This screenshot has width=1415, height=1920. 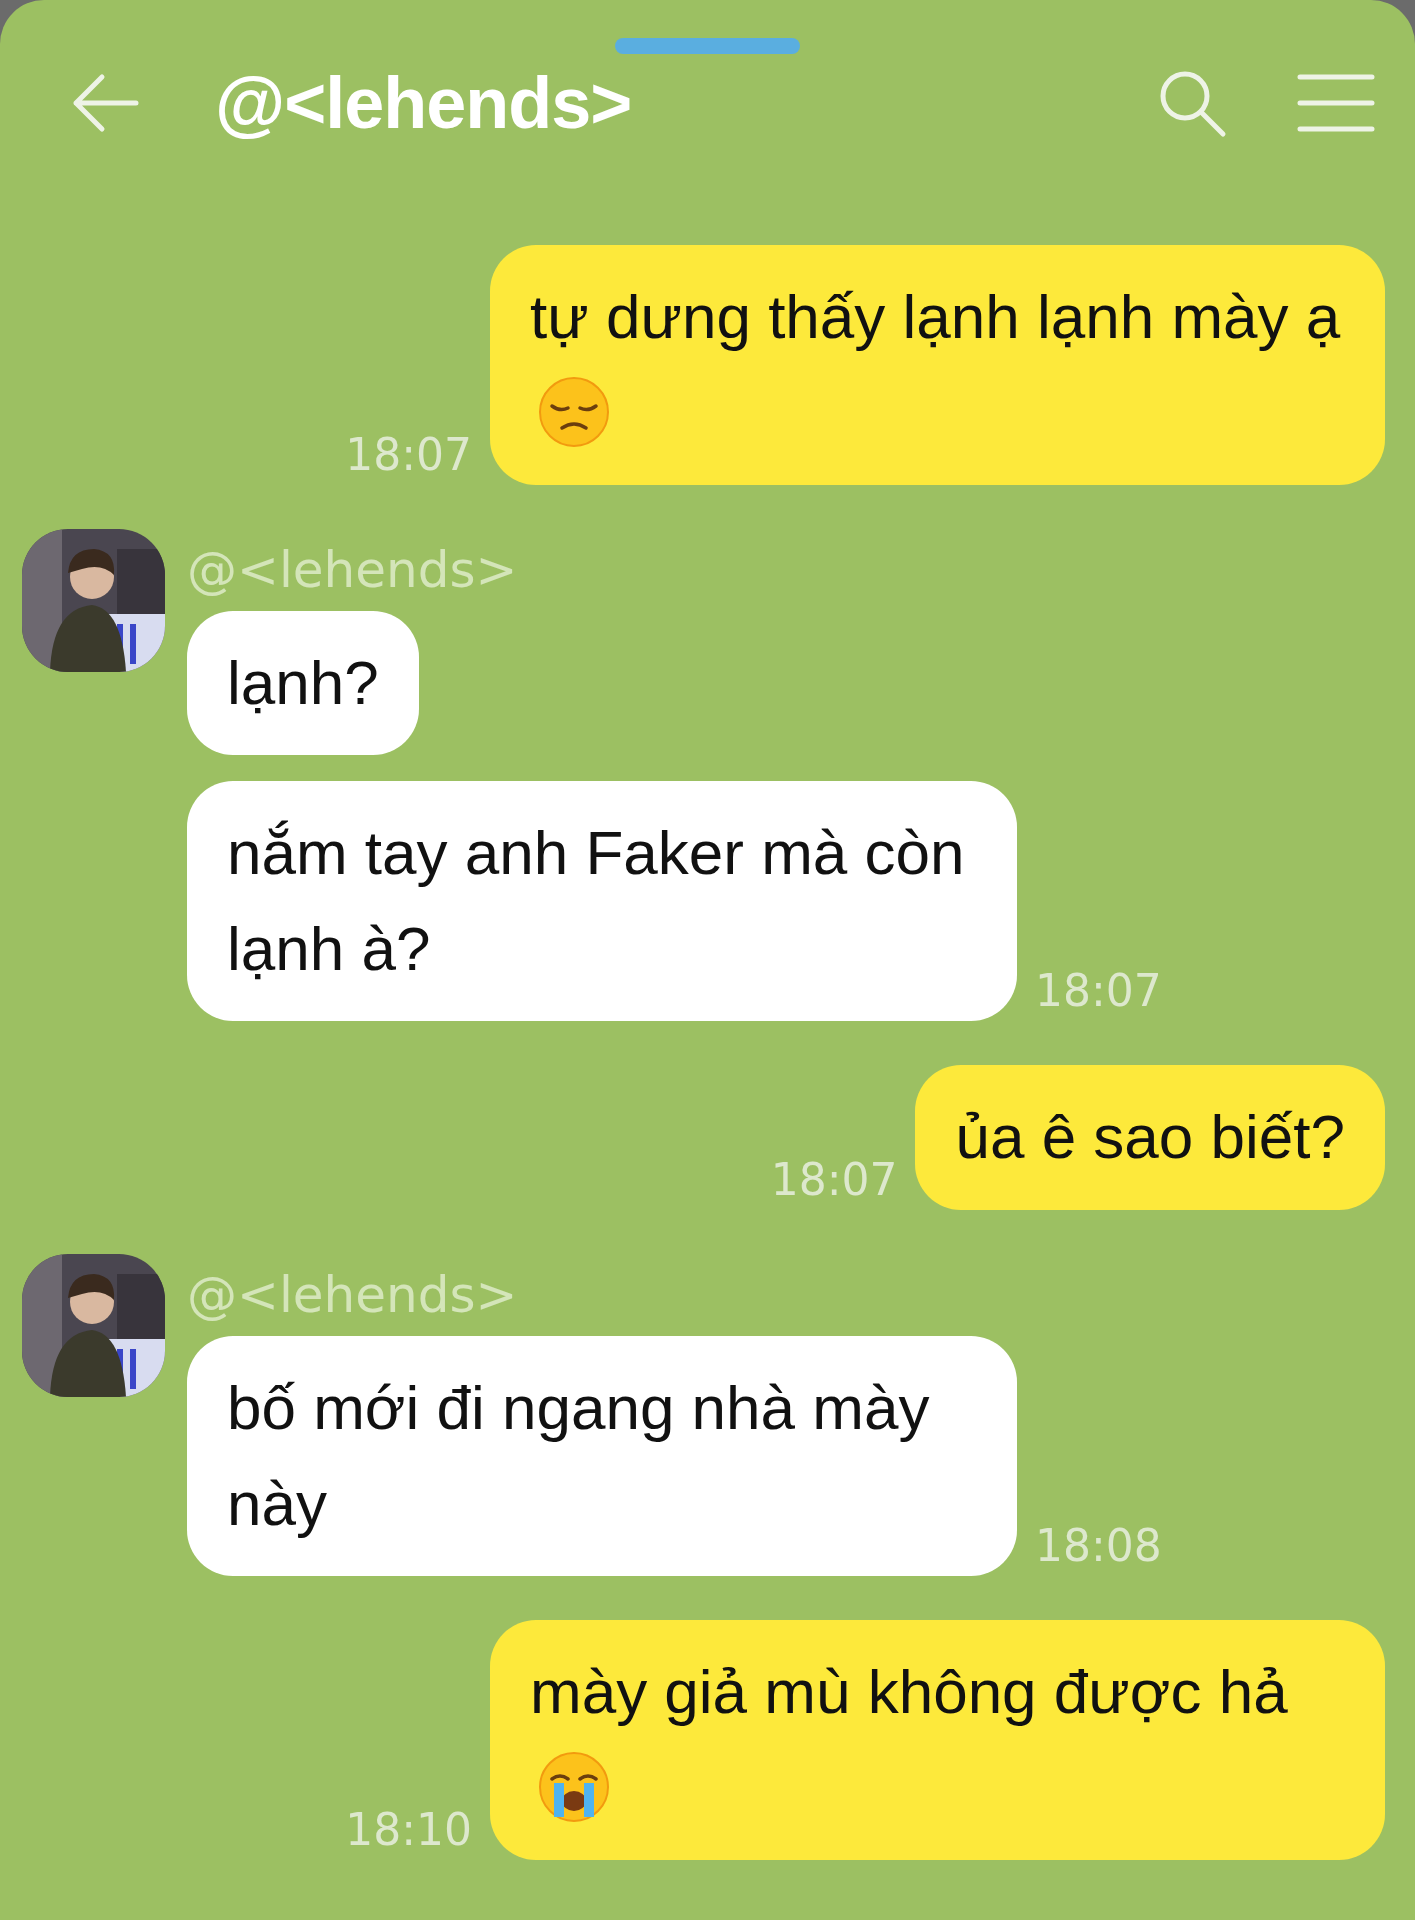 What do you see at coordinates (1150, 1137) in the screenshot?
I see `message-bubble: ủa ê sao biết?` at bounding box center [1150, 1137].